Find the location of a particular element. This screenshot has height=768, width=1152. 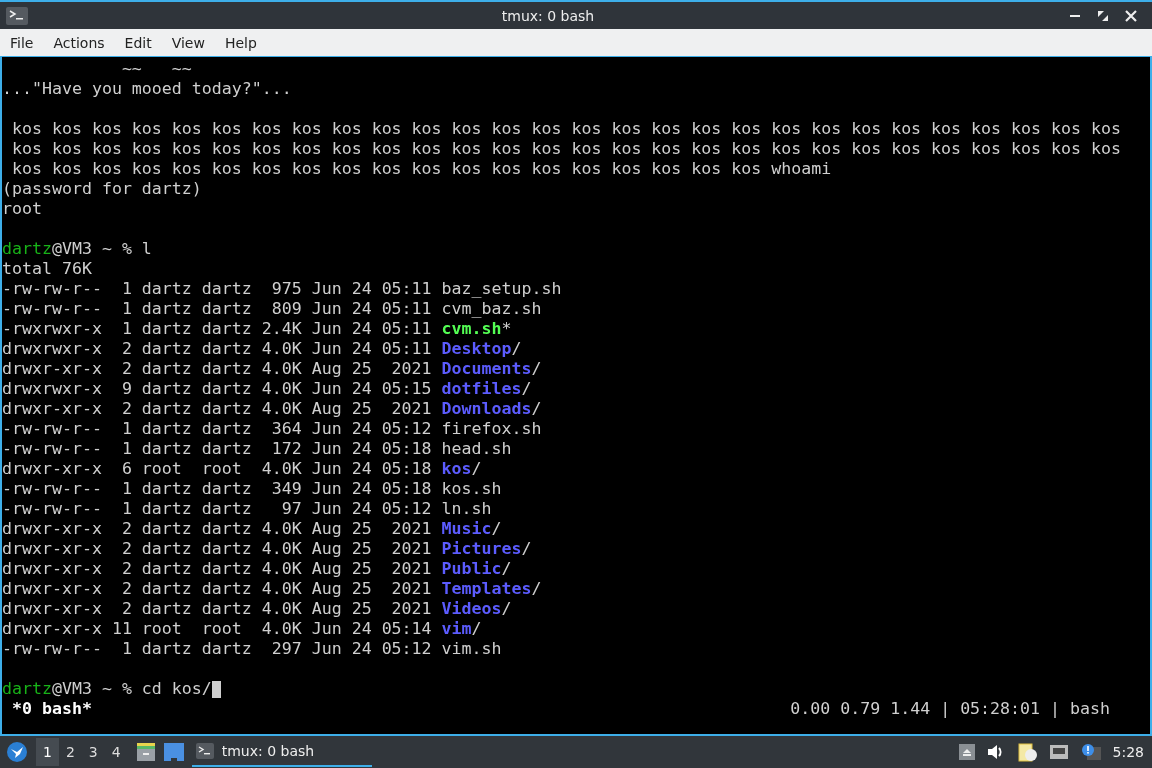

terminal-line: drwxr-xr-x 2 dartz dartz 4.0K Aug 25 2021 Downloads/ is located at coordinates (272, 409).